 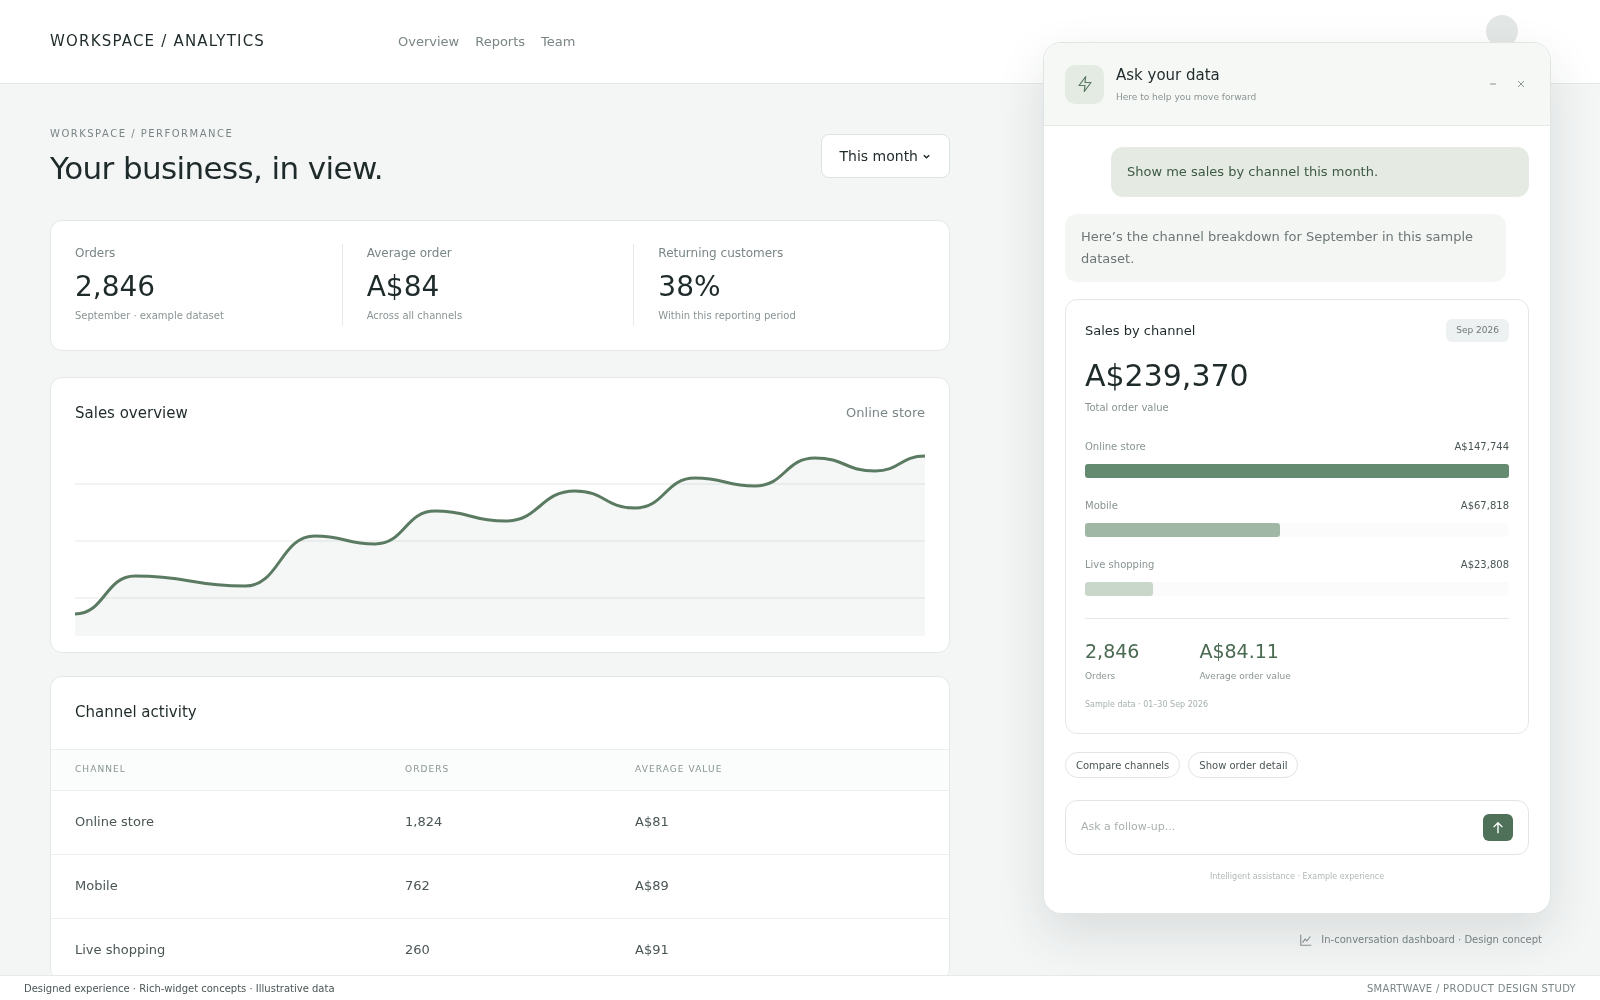 I want to click on table-cell-text: A$81, so click(x=652, y=822).